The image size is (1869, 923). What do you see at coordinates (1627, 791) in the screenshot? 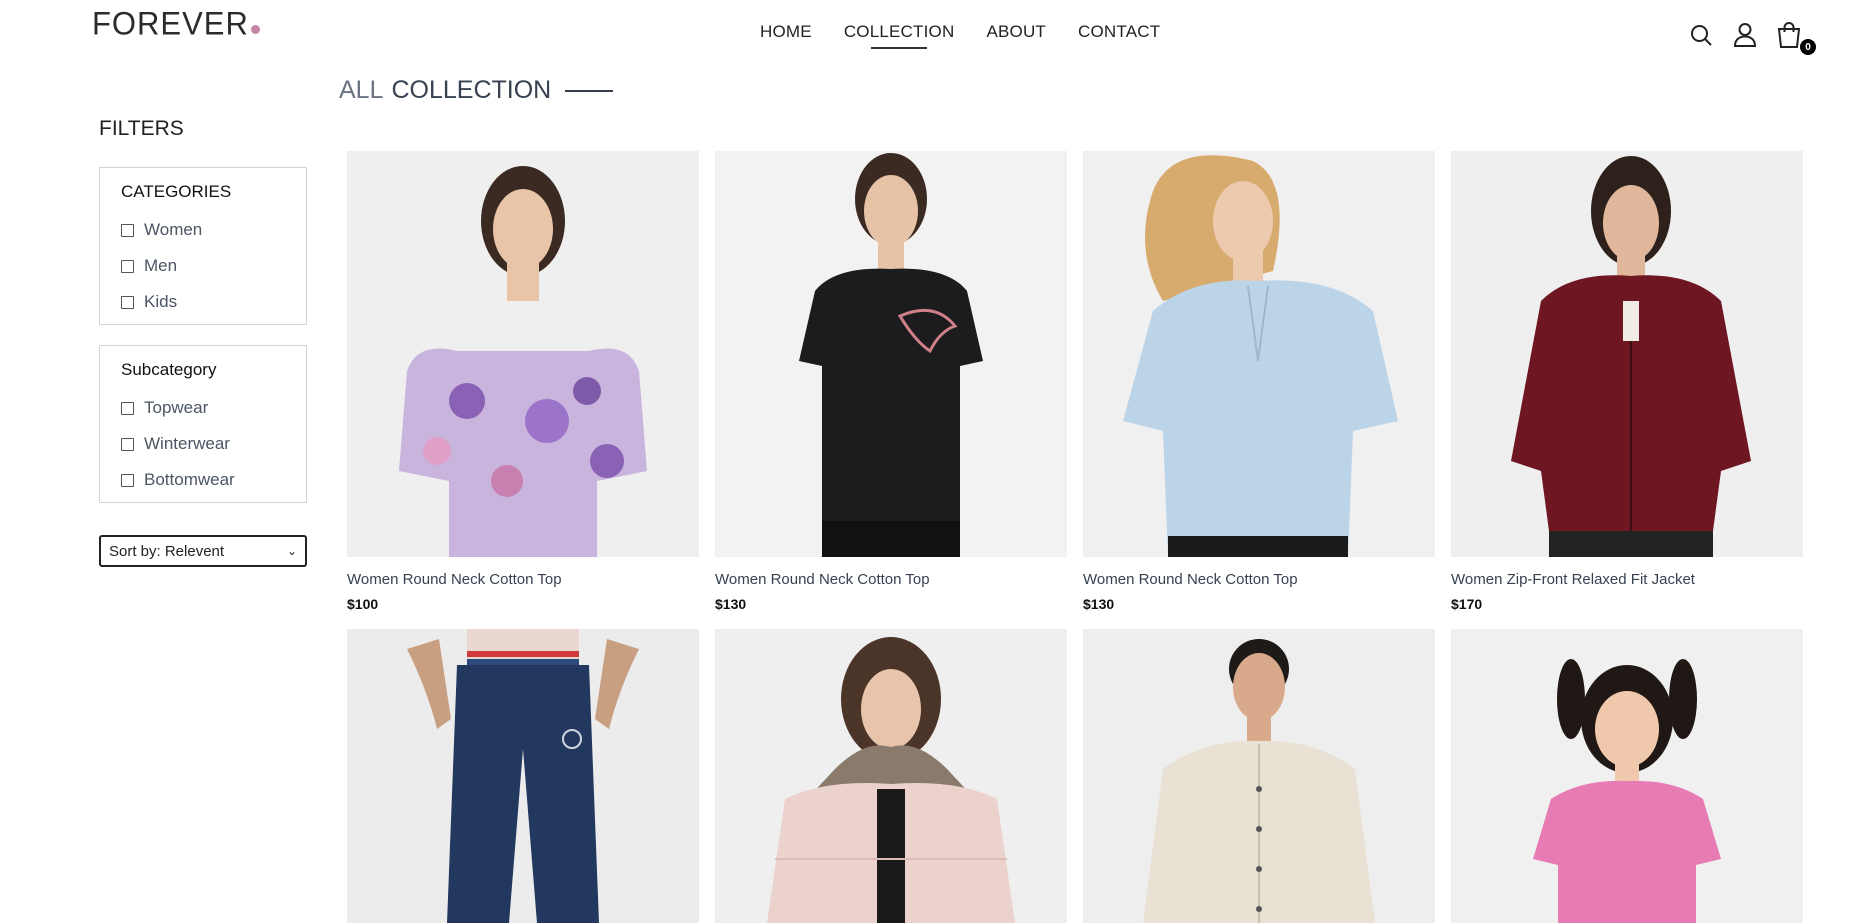
I see `product-photo-pink-kids-top` at bounding box center [1627, 791].